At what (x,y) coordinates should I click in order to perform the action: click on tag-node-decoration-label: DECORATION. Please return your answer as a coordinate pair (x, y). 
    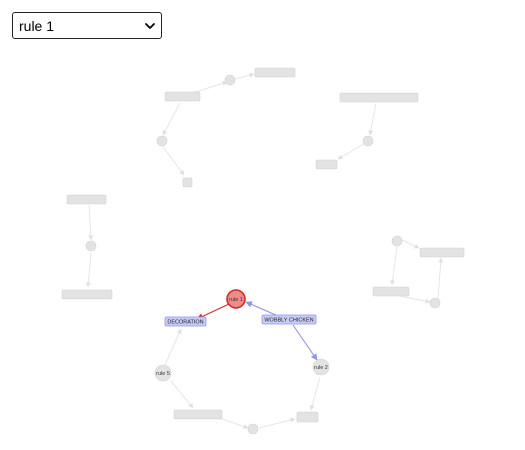
    Looking at the image, I should click on (185, 323).